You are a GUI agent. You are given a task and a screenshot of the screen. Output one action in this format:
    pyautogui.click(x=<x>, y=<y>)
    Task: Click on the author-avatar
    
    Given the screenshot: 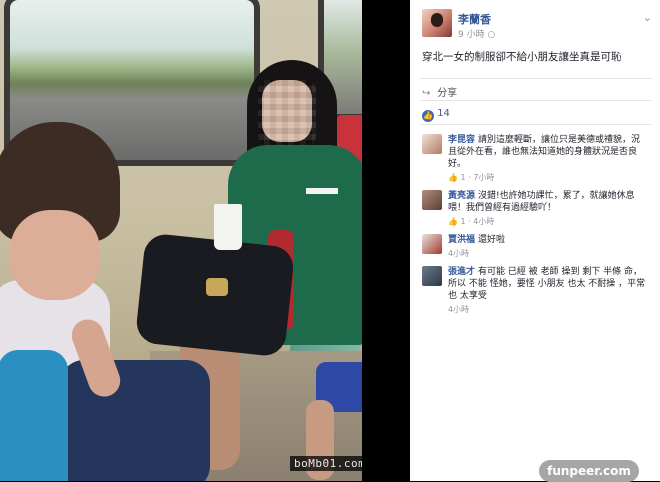 What is the action you would take?
    pyautogui.click(x=437, y=23)
    